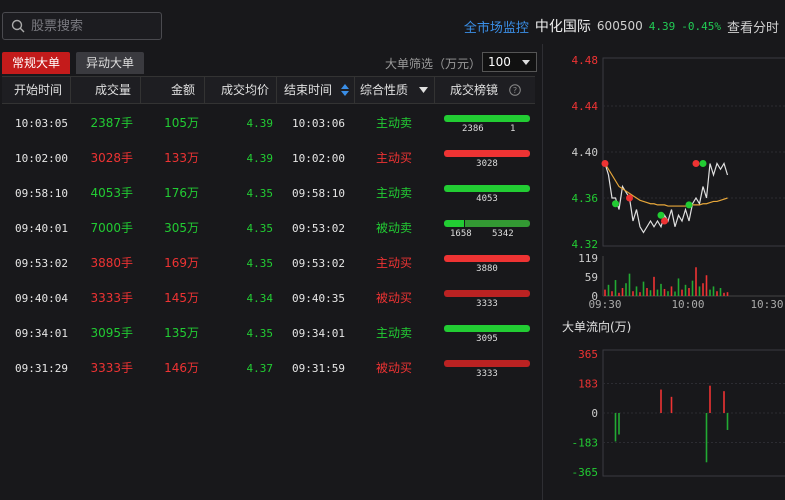 The image size is (785, 500). I want to click on table-row: 09:40:01 7000手 305万 4.35 09:53:02 被动卖 1658 5342, so click(268, 228).